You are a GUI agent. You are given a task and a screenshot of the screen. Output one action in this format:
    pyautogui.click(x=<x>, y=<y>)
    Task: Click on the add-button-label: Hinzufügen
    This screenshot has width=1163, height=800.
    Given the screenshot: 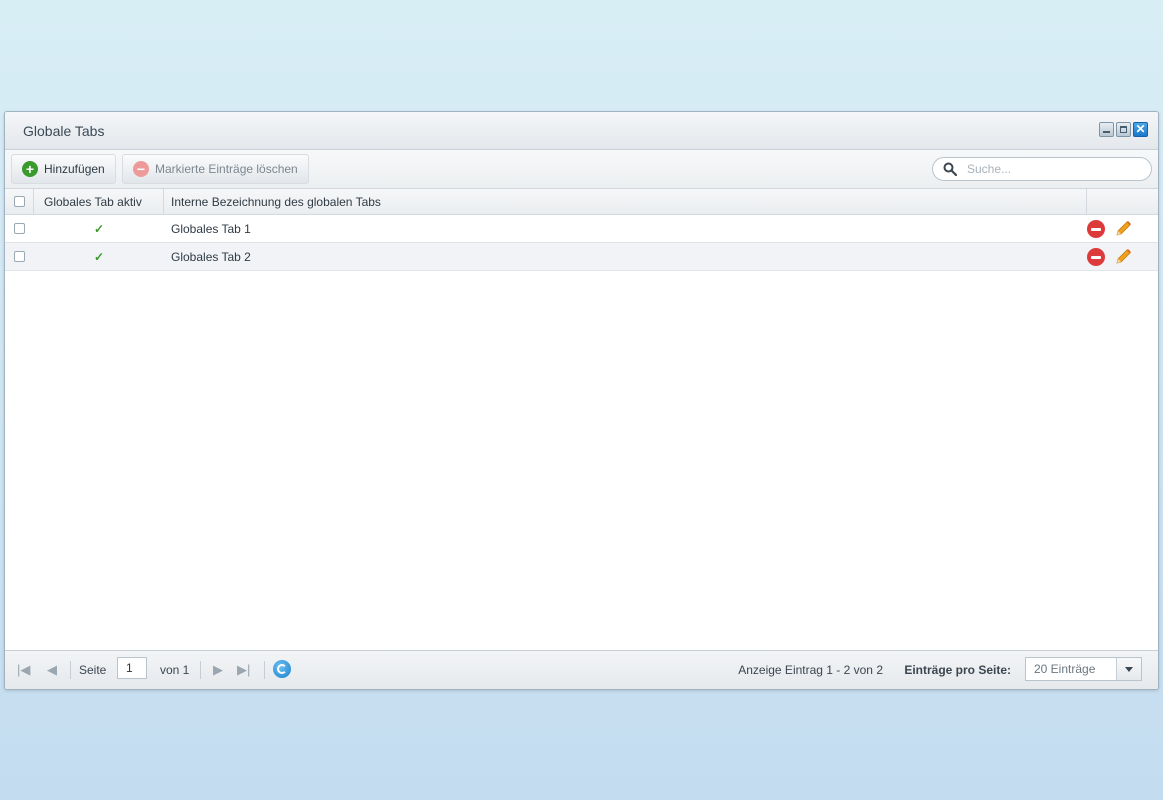 What is the action you would take?
    pyautogui.click(x=74, y=169)
    